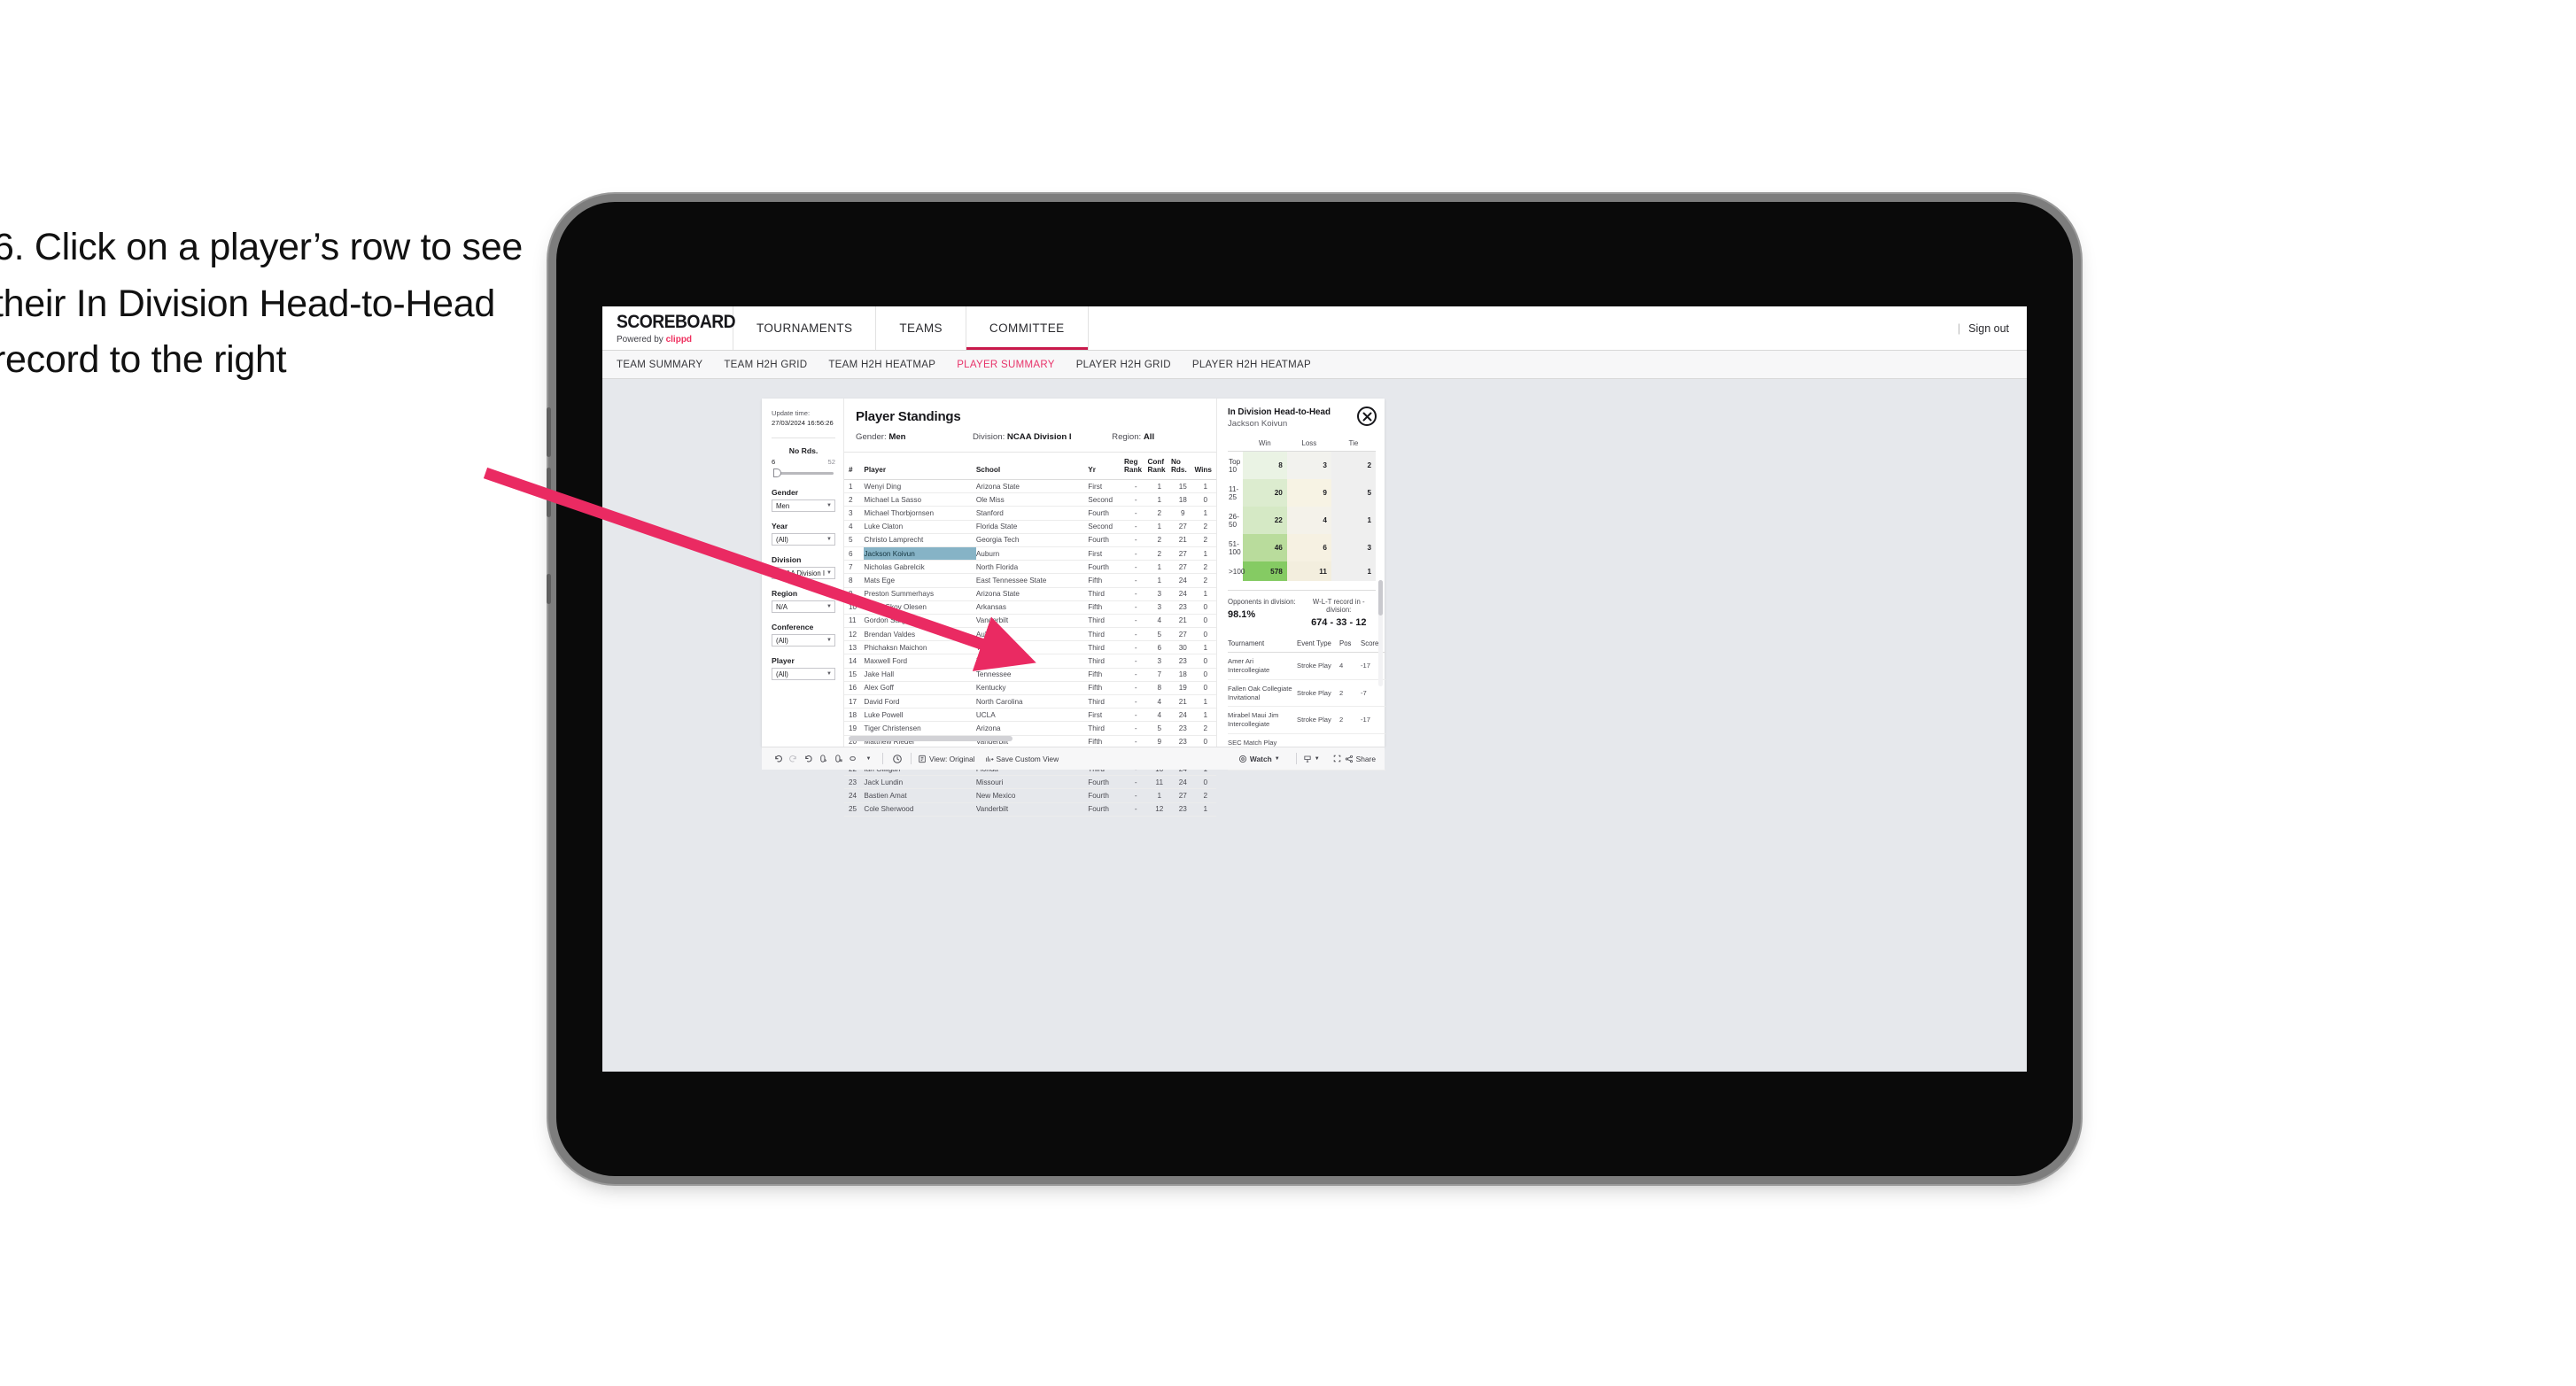  I want to click on volume-down-button, so click(549, 492).